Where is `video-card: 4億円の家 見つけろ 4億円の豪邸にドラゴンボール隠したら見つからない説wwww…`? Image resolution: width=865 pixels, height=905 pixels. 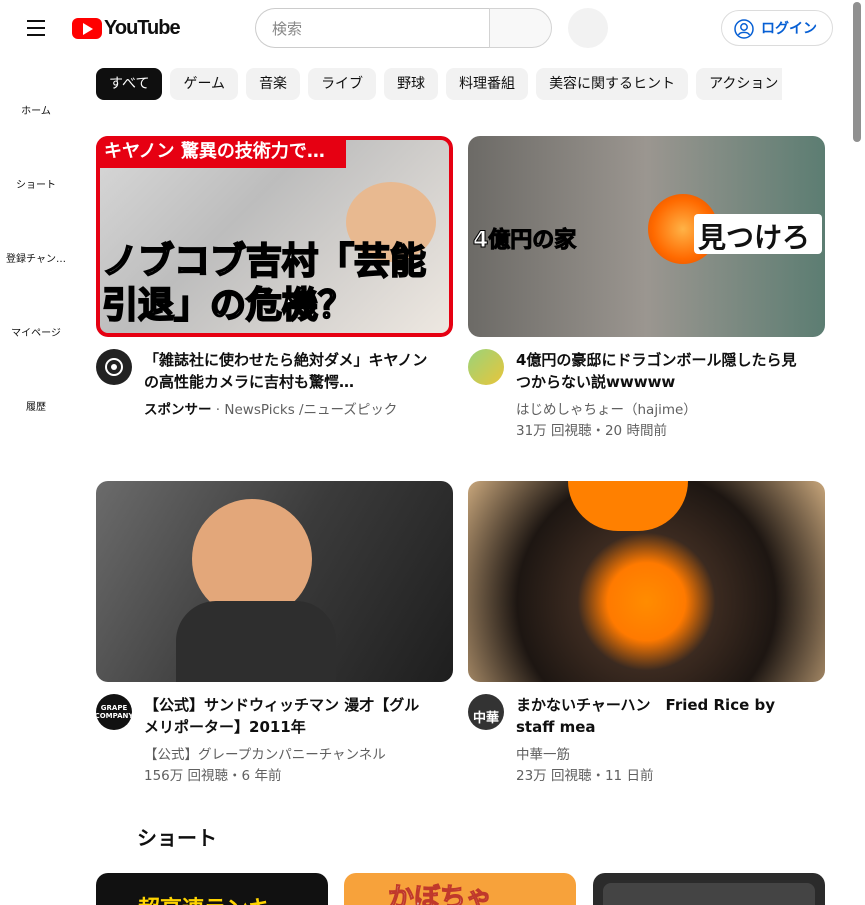 video-card: 4億円の家 見つけろ 4億円の豪邸にドラゴンボール隠したら見つからない説wwww… is located at coordinates (646, 287).